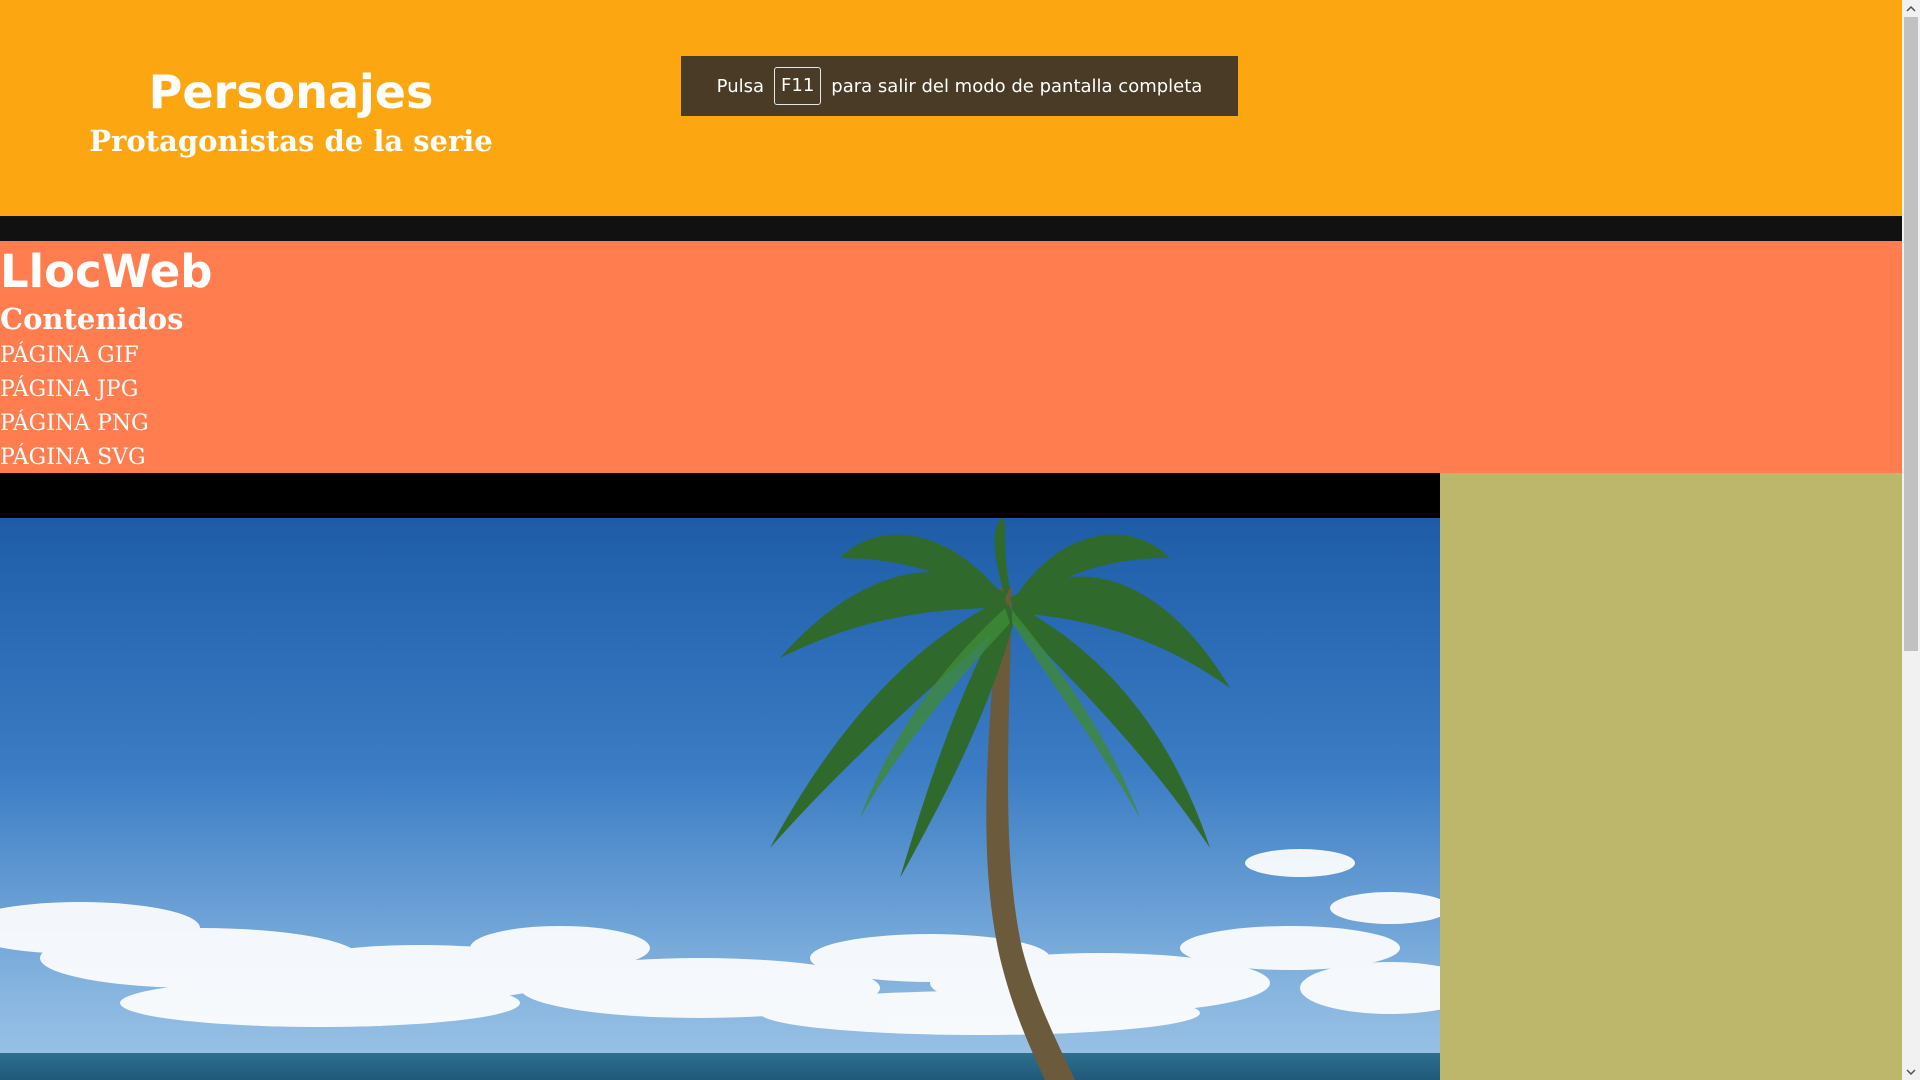  I want to click on nav-item: PÁGINA GIF, so click(74, 356).